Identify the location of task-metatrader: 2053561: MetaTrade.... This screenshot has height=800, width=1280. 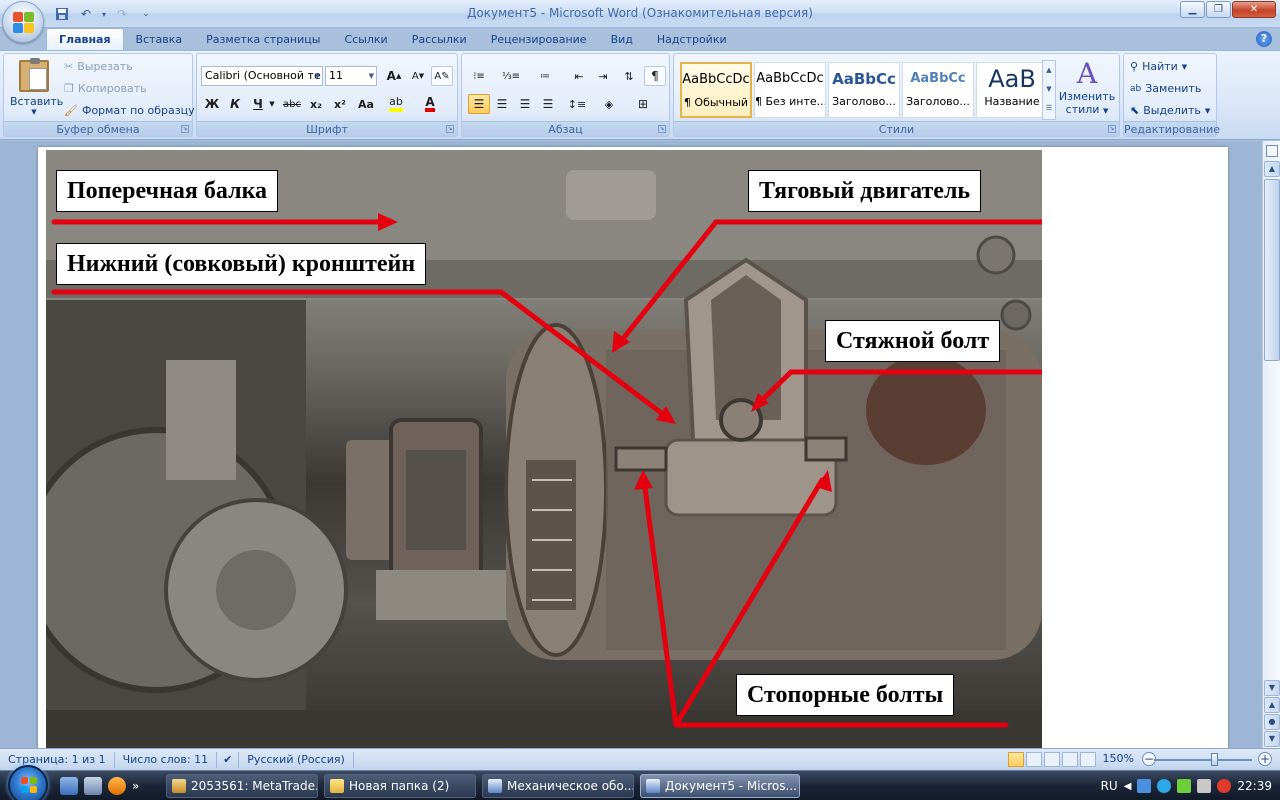
(242, 786).